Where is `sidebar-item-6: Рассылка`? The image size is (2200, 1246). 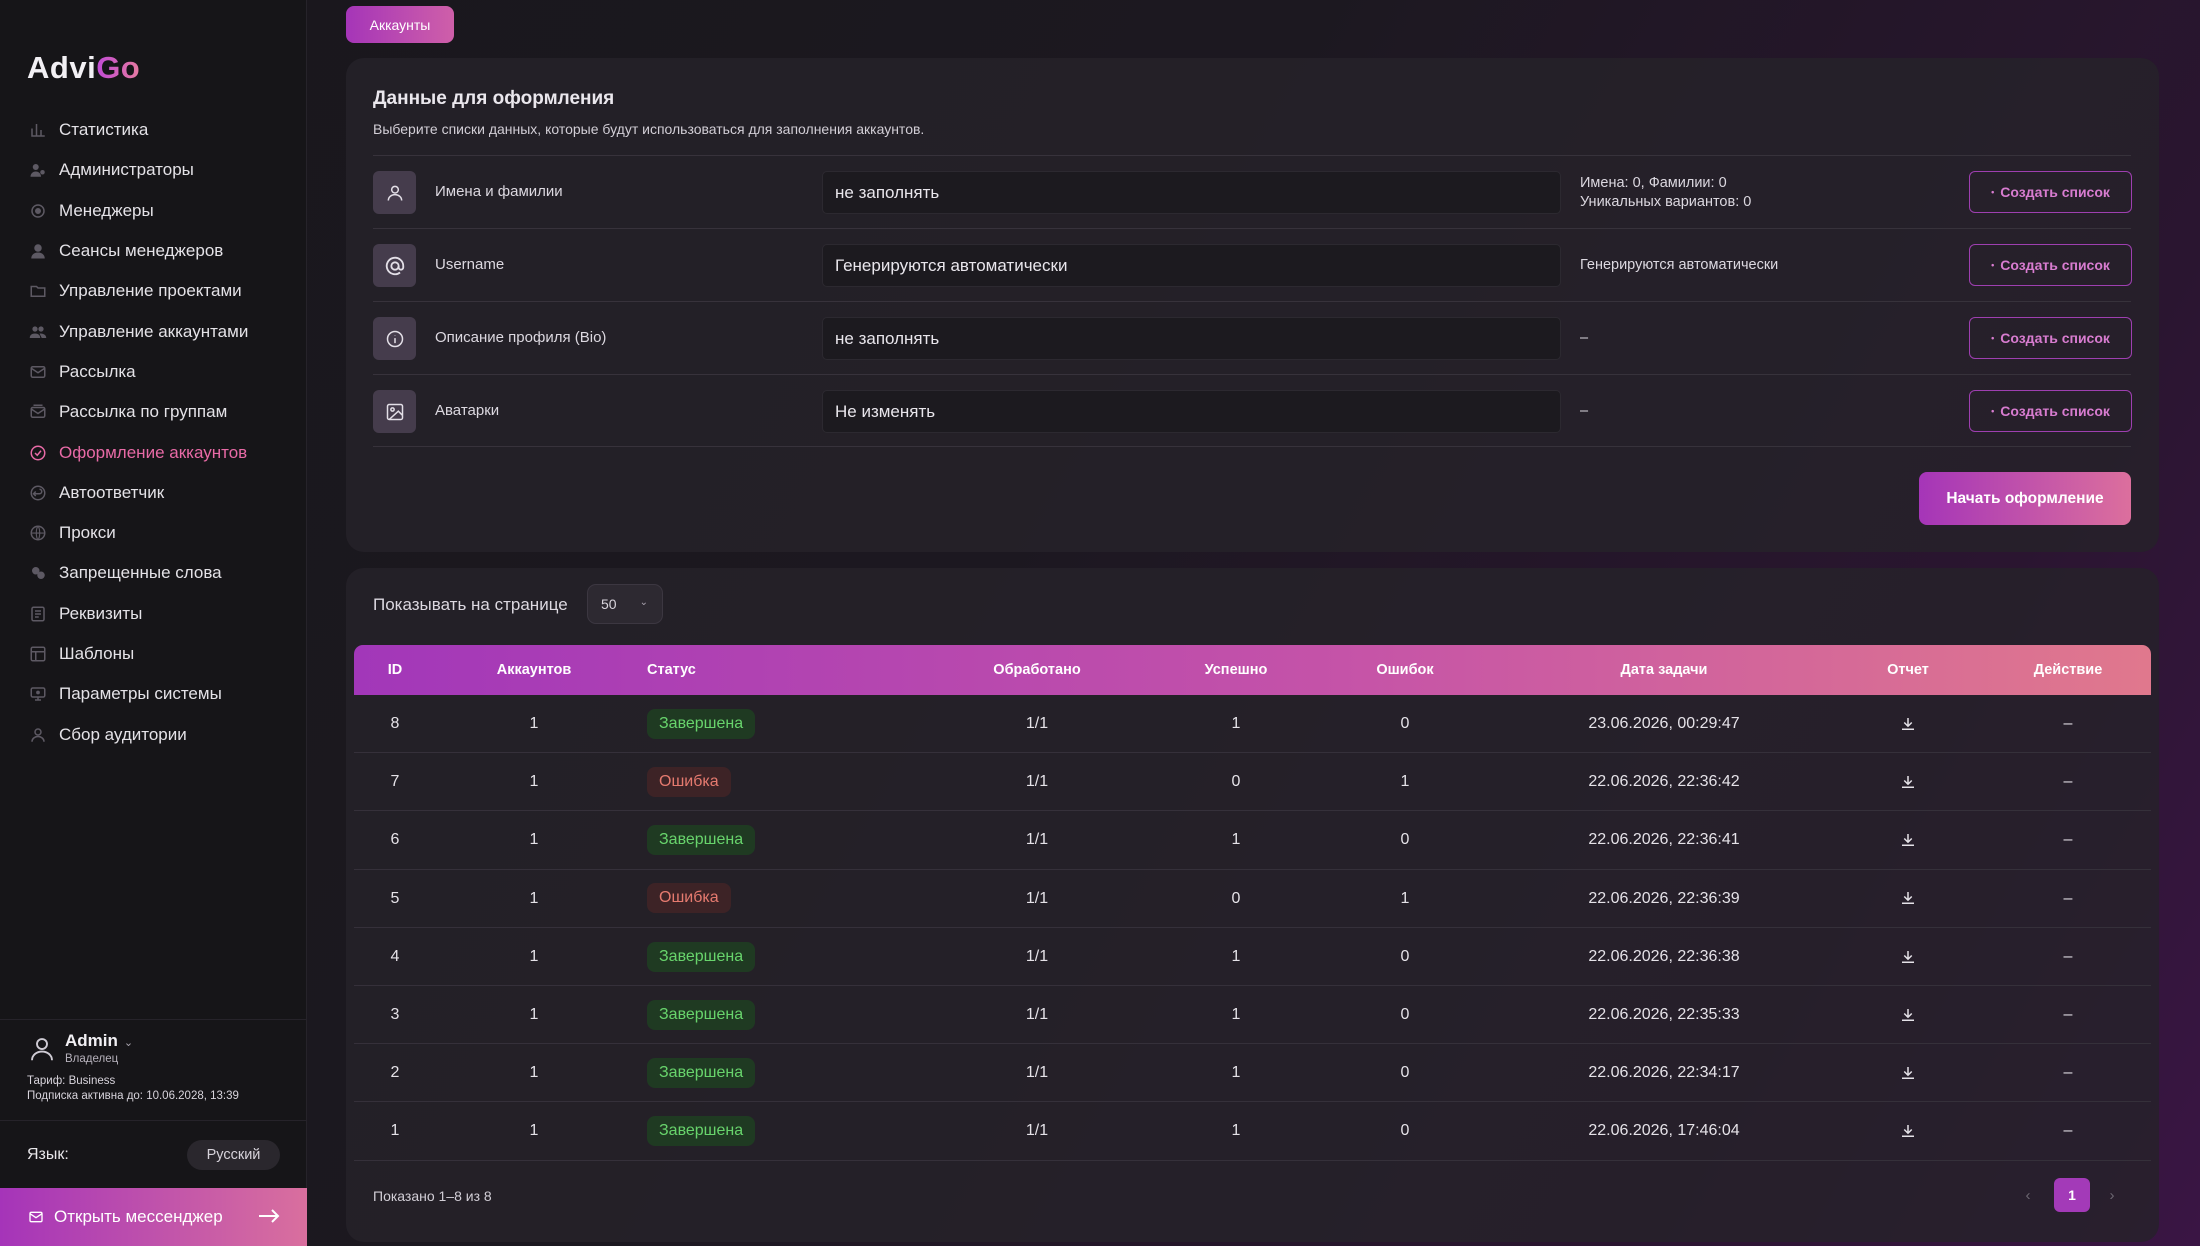 sidebar-item-6: Рассылка is located at coordinates (153, 372).